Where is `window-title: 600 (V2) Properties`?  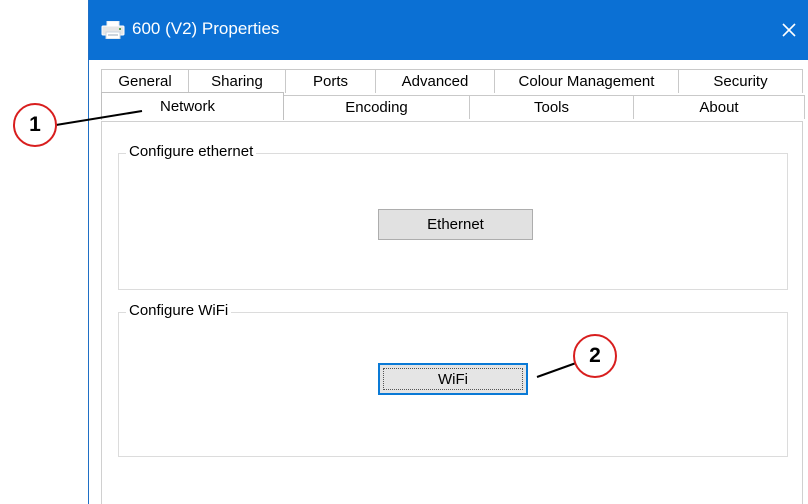 window-title: 600 (V2) Properties is located at coordinates (206, 28).